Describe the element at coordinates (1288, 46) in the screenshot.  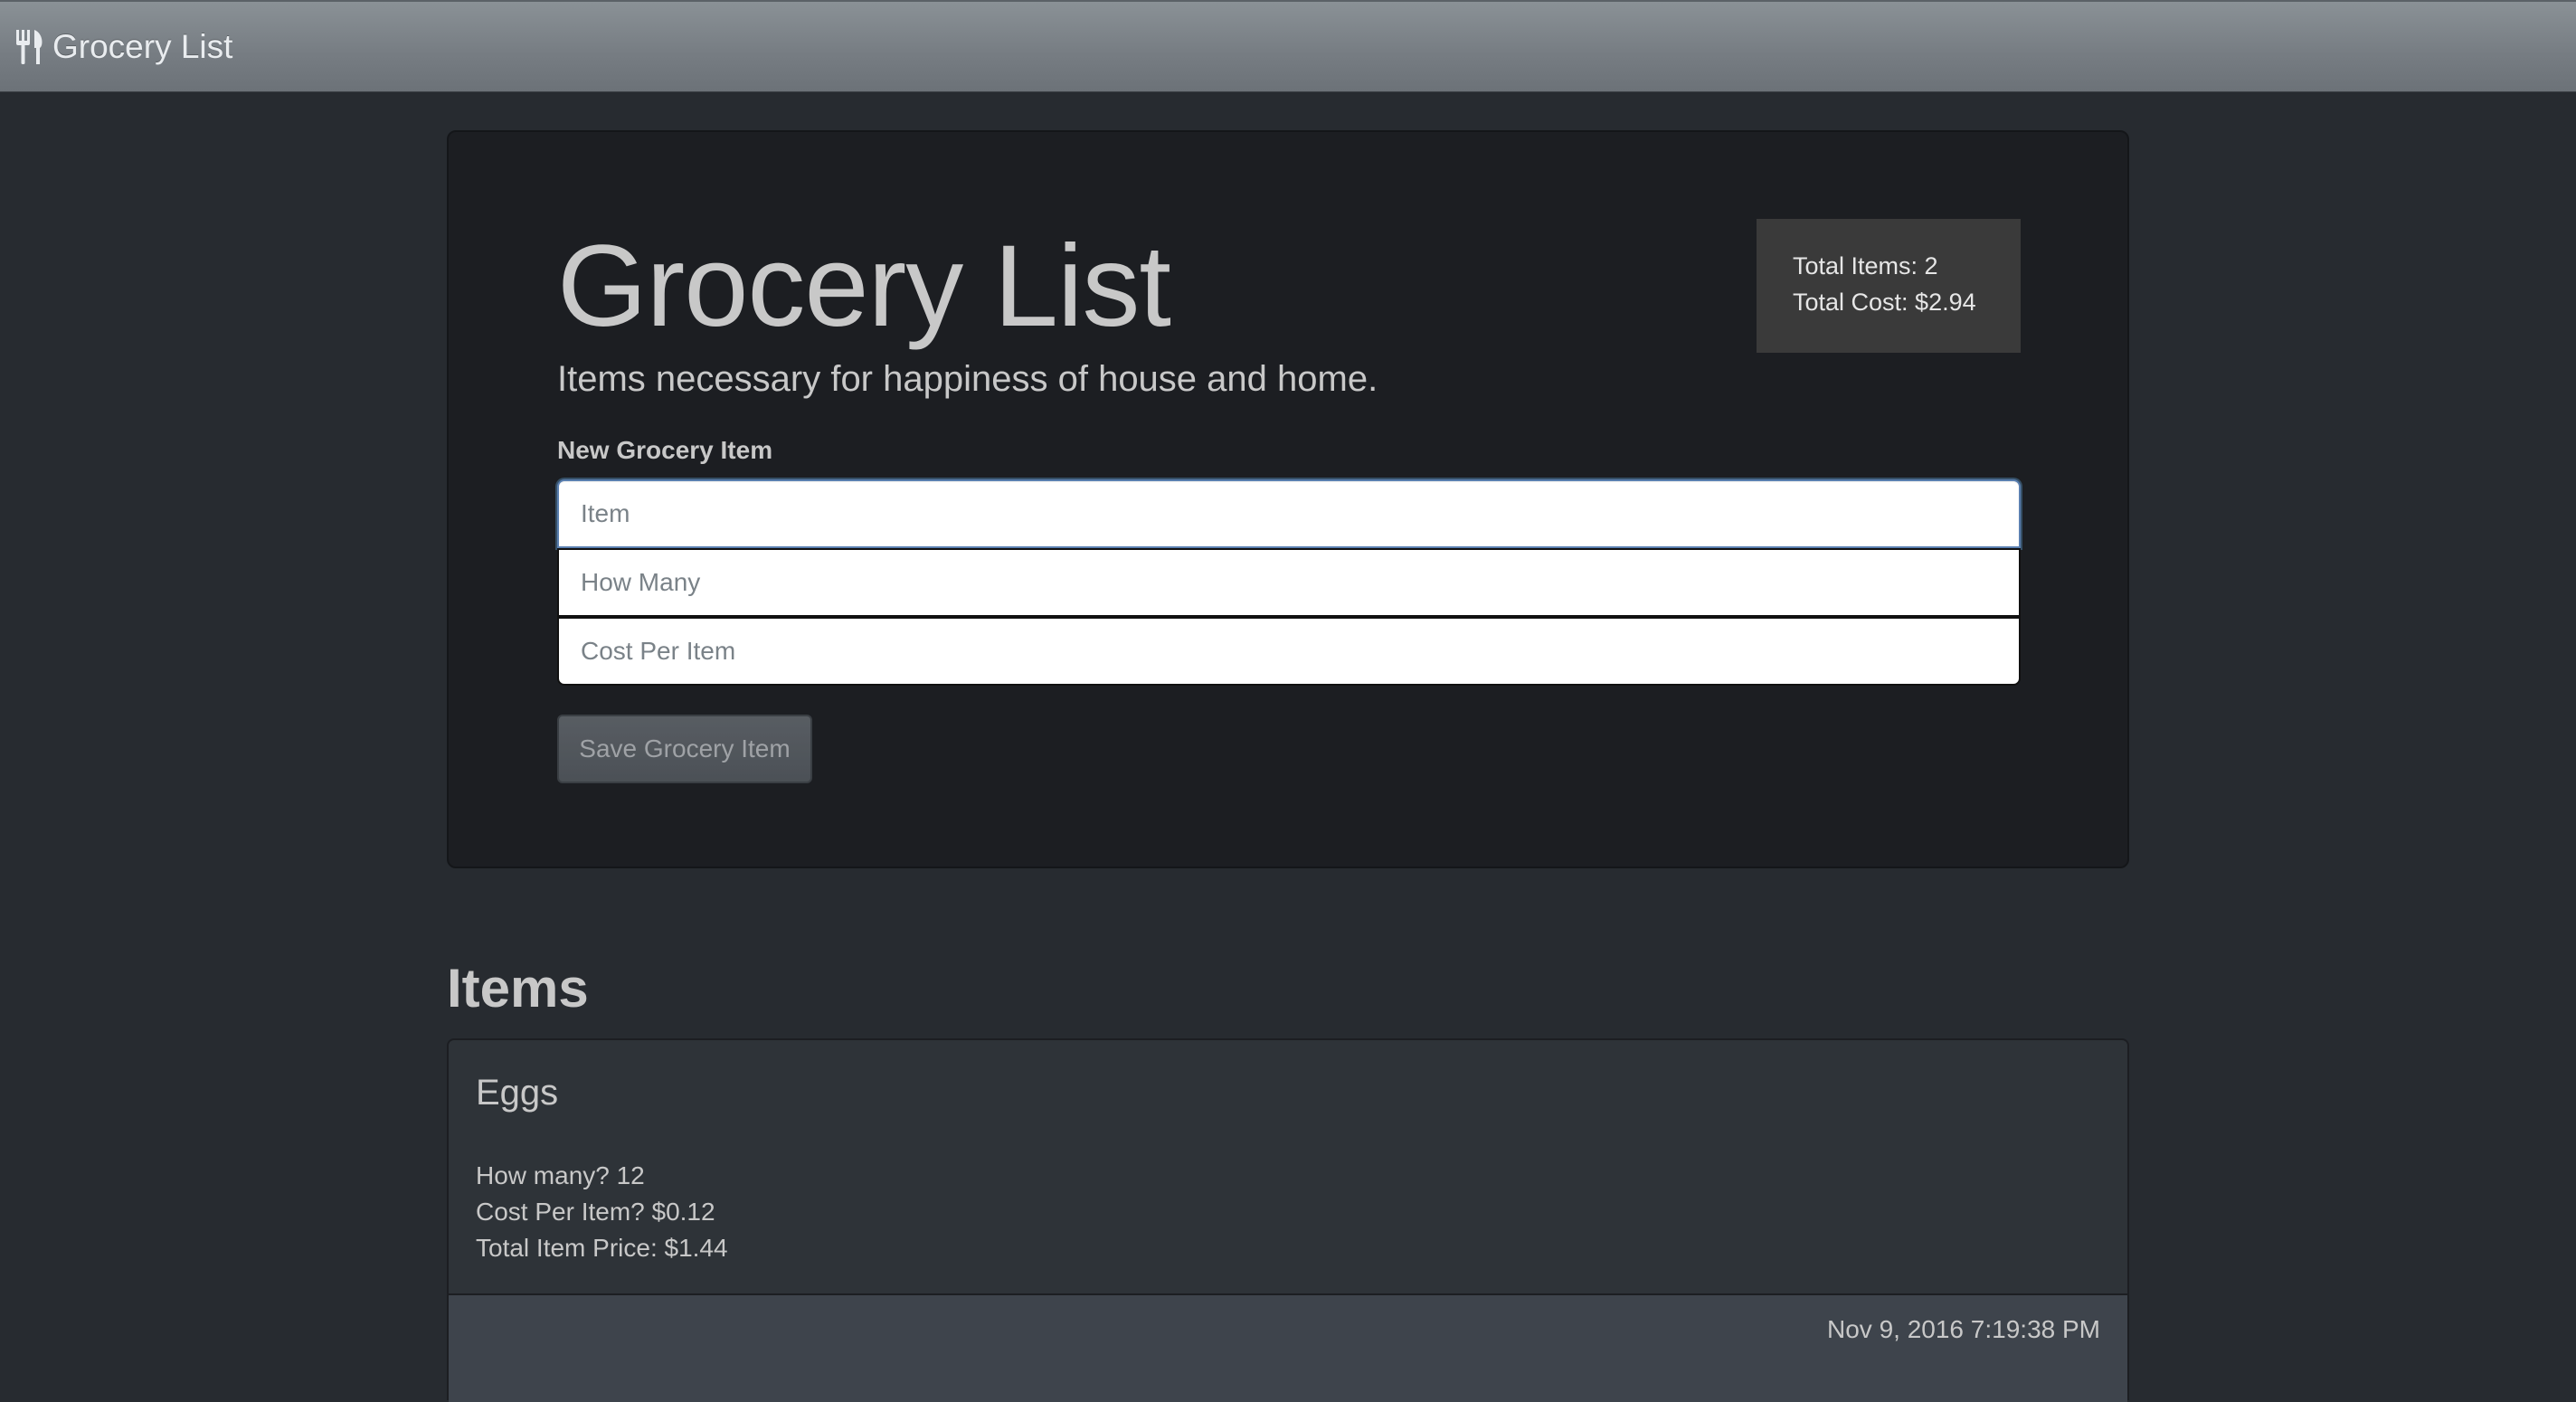
I see `navbar: Grocery List` at that location.